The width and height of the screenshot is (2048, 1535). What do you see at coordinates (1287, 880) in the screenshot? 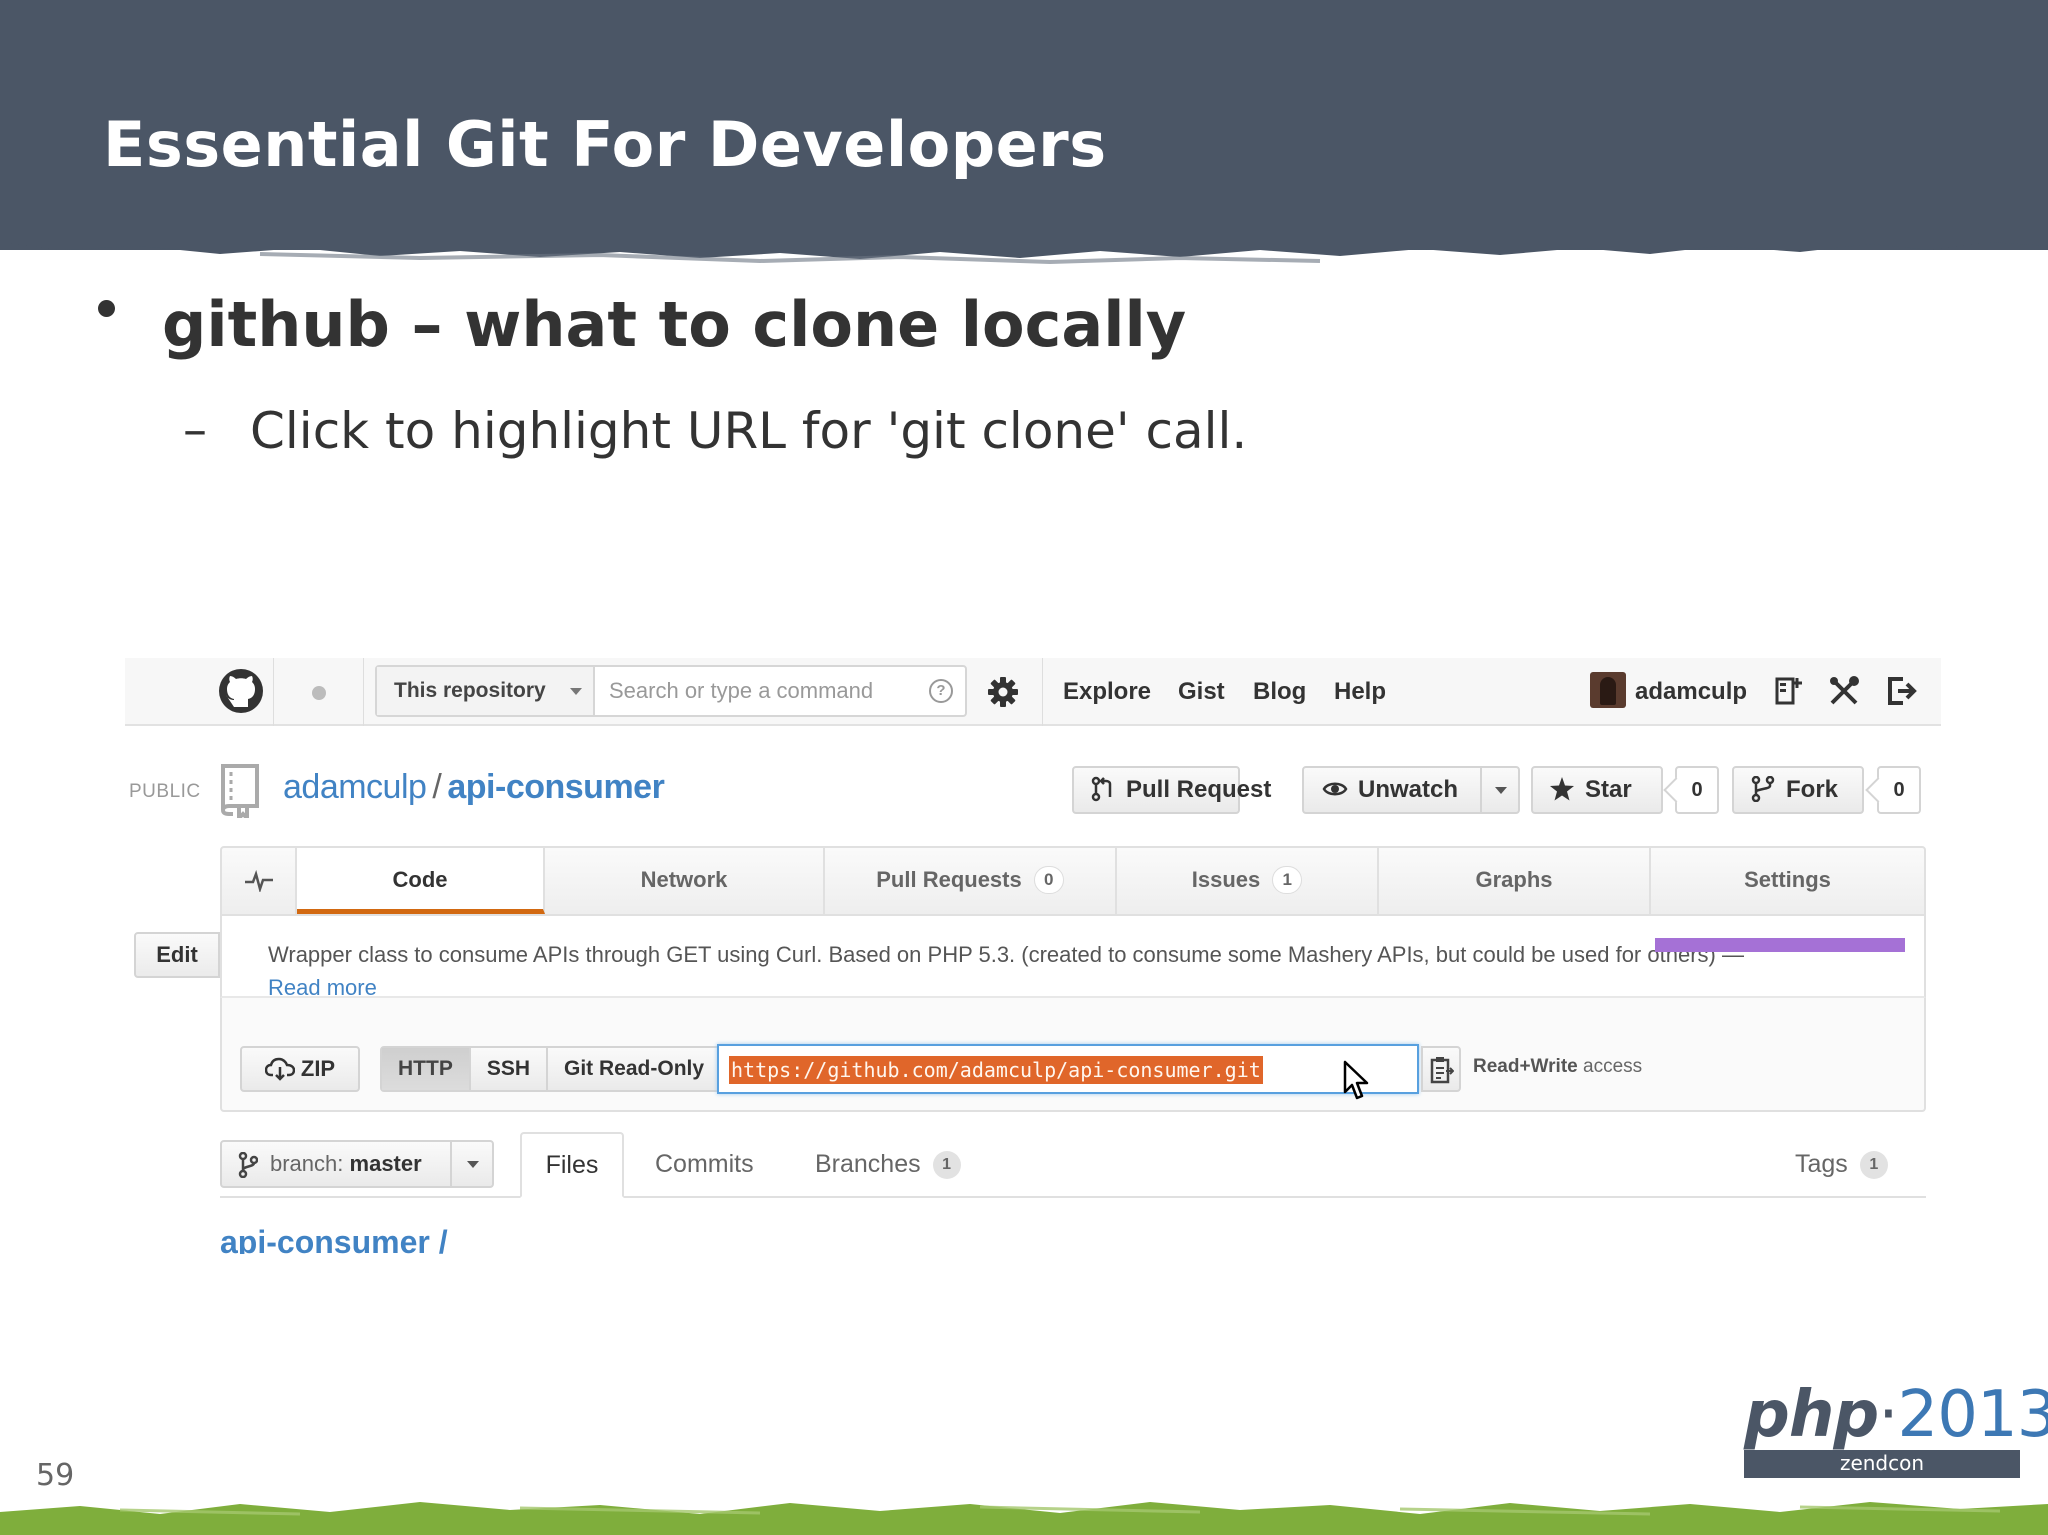
I see `tab-count-badge: 1` at bounding box center [1287, 880].